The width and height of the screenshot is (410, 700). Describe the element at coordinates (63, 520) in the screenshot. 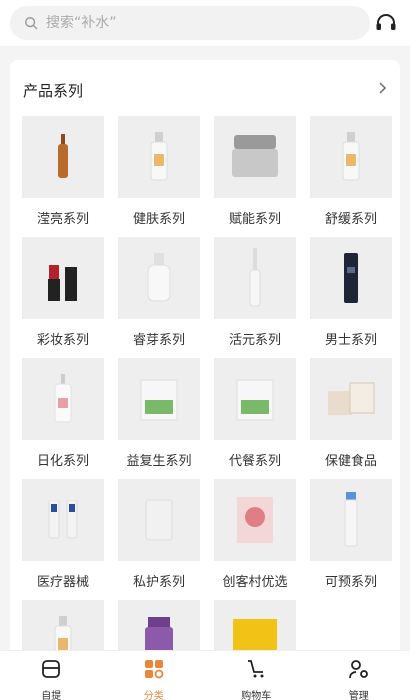

I see `vials-icon` at that location.